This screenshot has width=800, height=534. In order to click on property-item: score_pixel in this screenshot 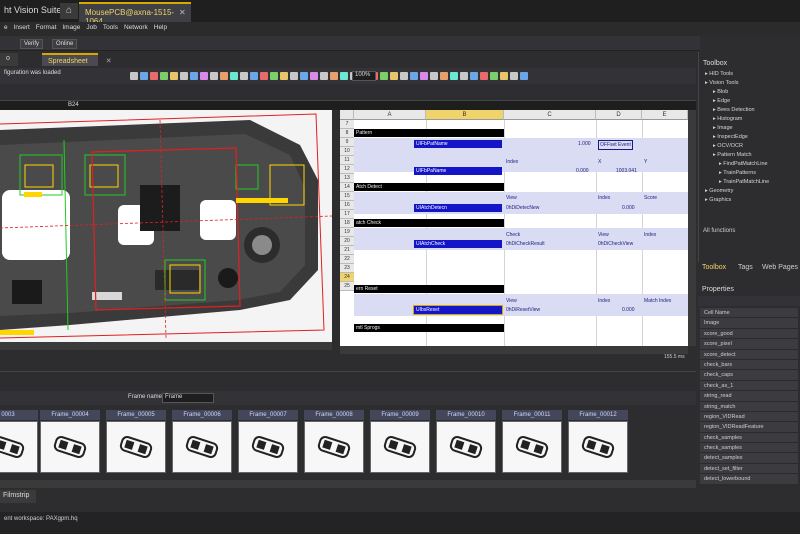, I will do `click(749, 344)`.